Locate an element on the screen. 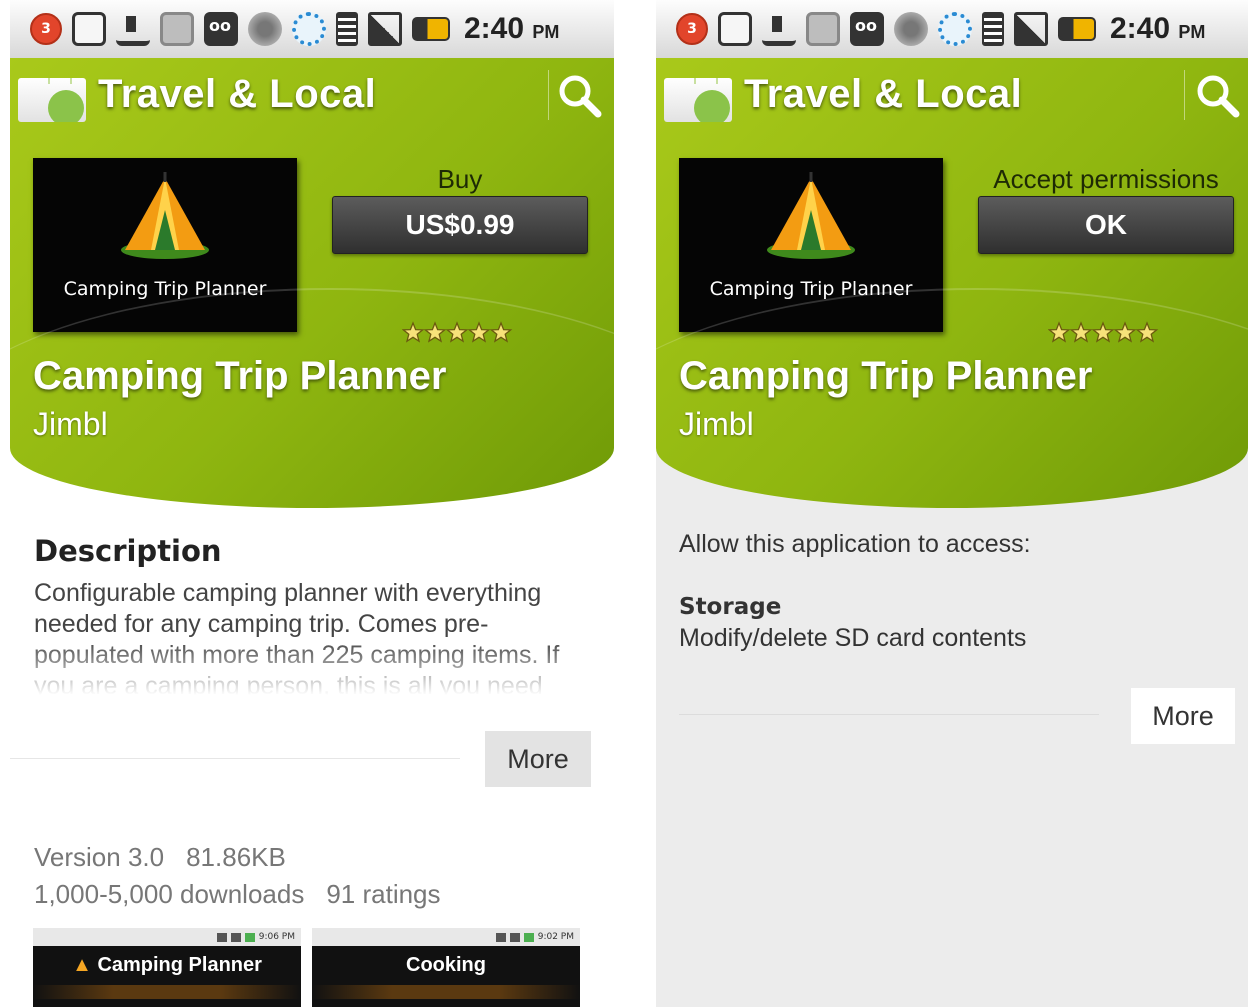 The height and width of the screenshot is (1007, 1248). downloads-text: 1,000-5,000 downloads is located at coordinates (169, 894).